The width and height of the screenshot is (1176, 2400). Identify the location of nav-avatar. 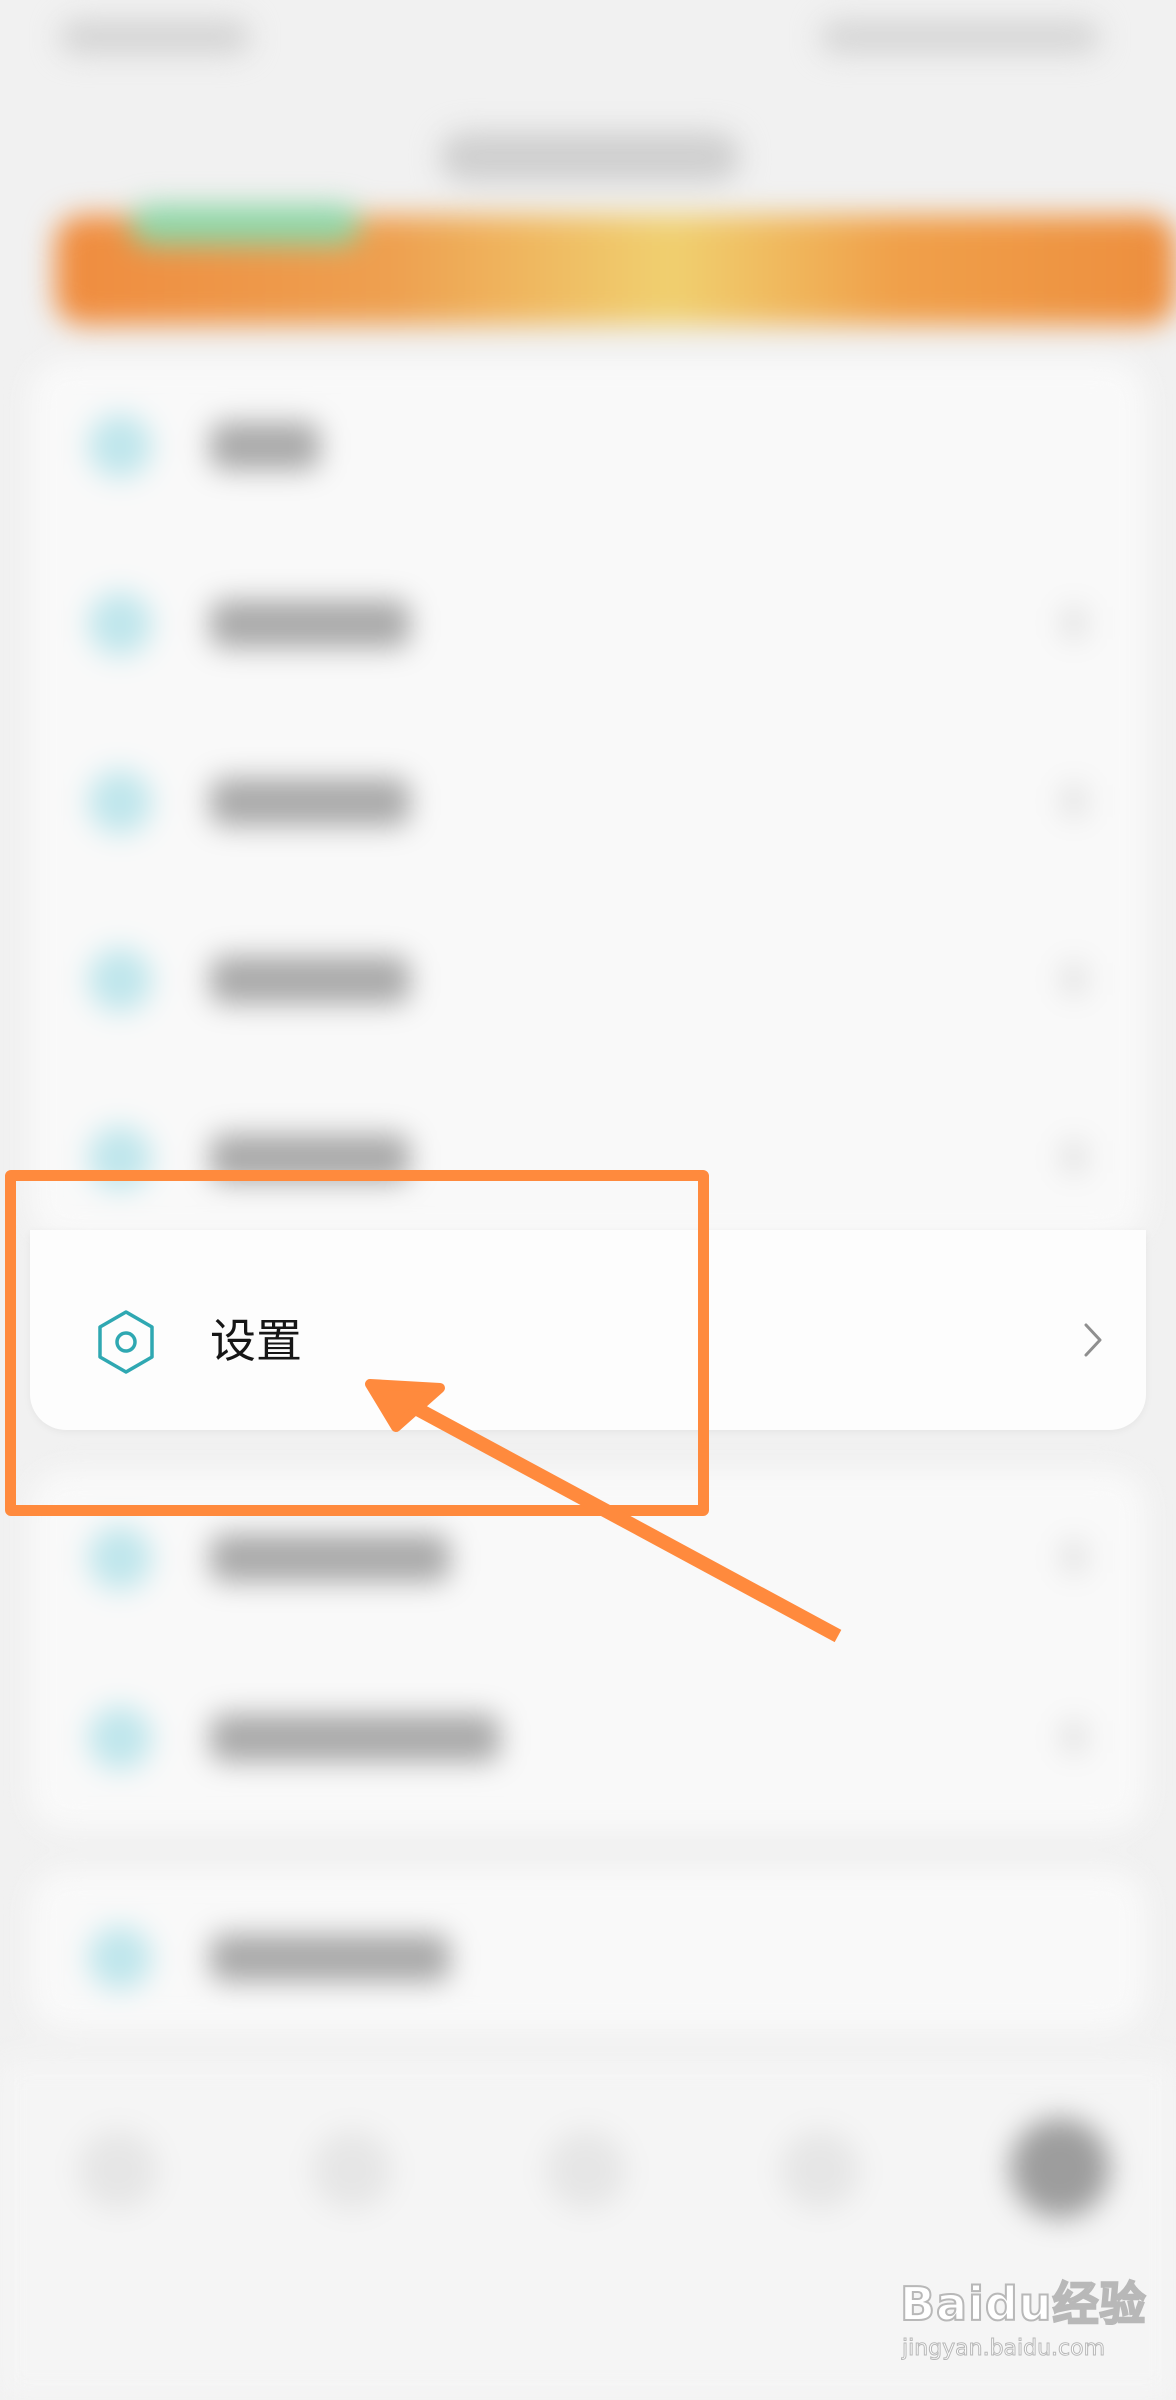
(1060, 2168).